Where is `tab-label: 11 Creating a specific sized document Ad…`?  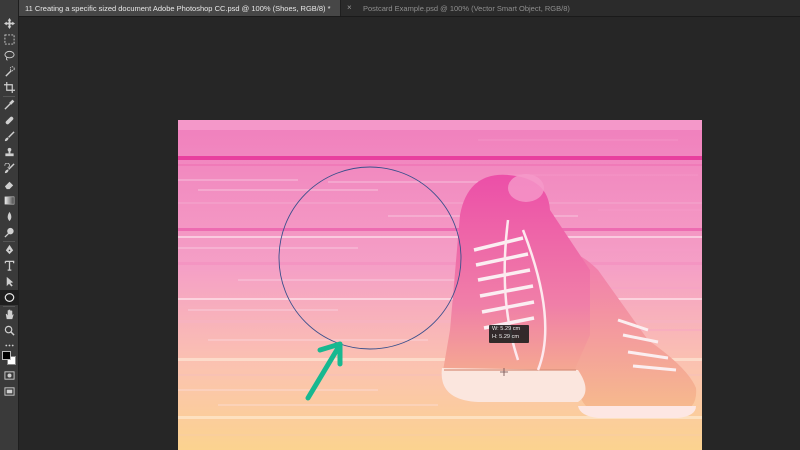 tab-label: 11 Creating a specific sized document Ad… is located at coordinates (178, 8).